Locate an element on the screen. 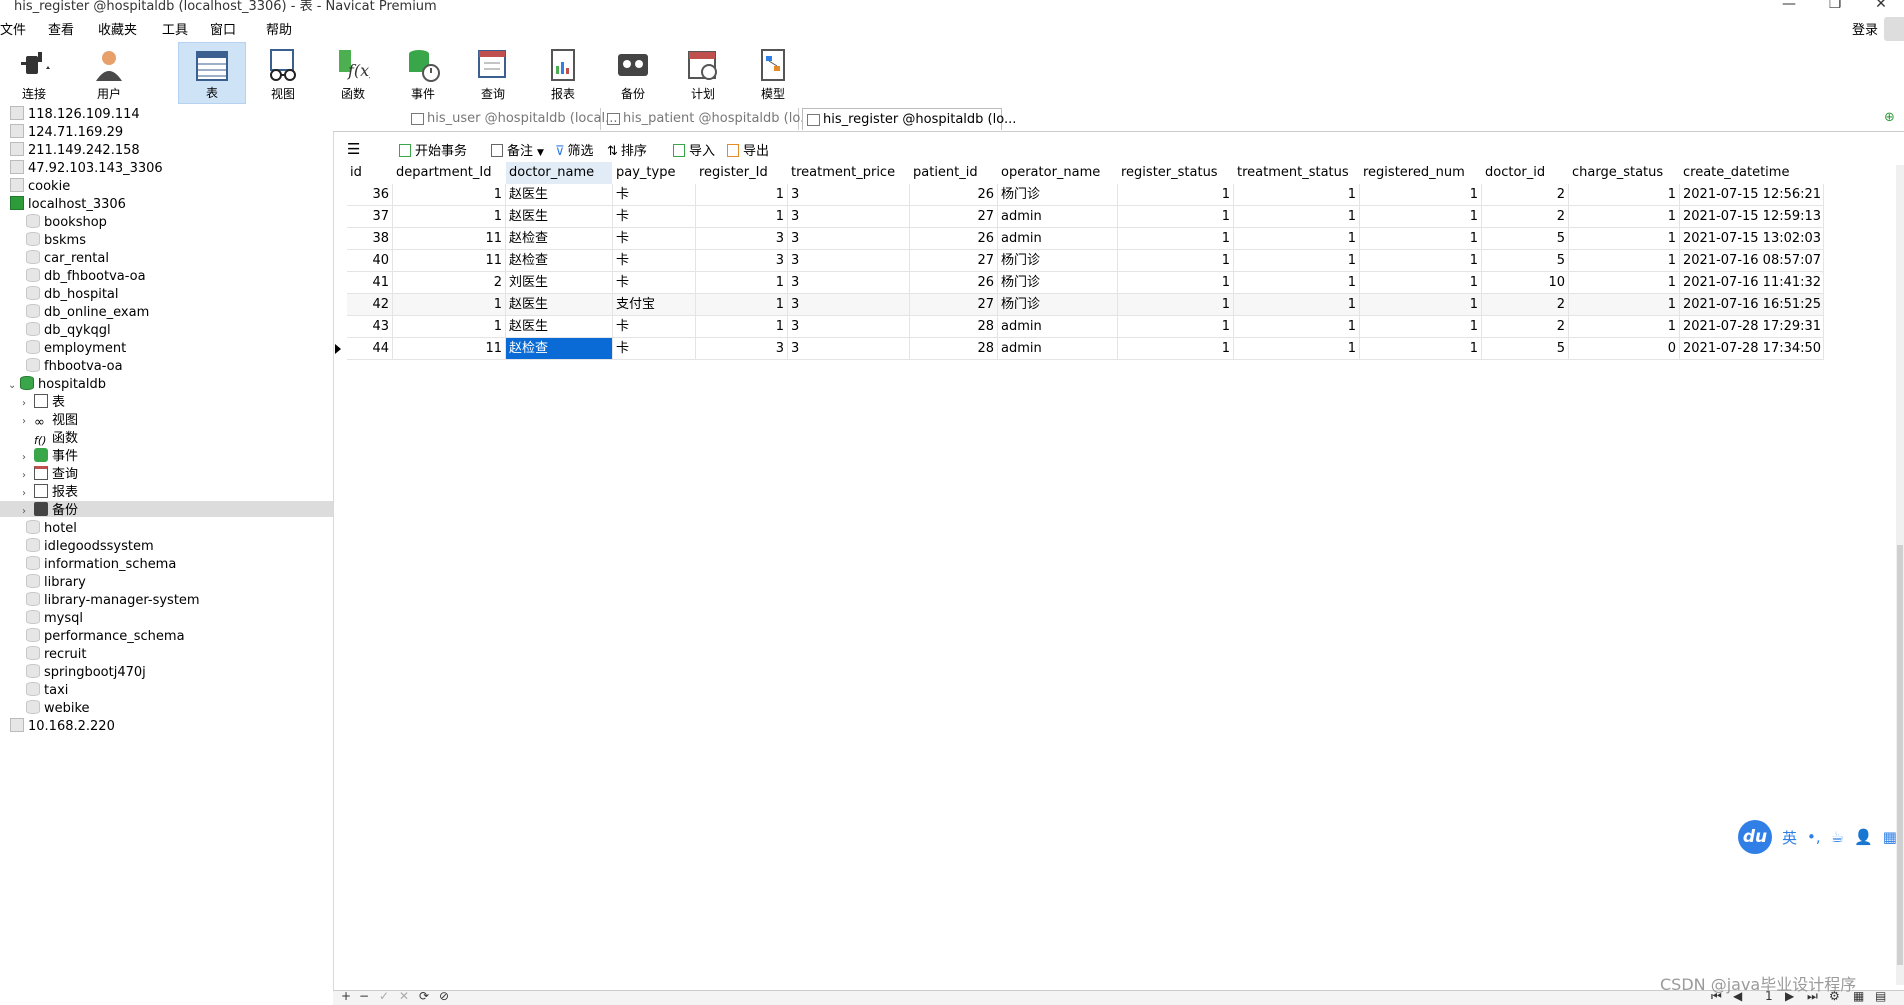 The height and width of the screenshot is (1005, 1904). menu-window: 窗口 is located at coordinates (223, 28).